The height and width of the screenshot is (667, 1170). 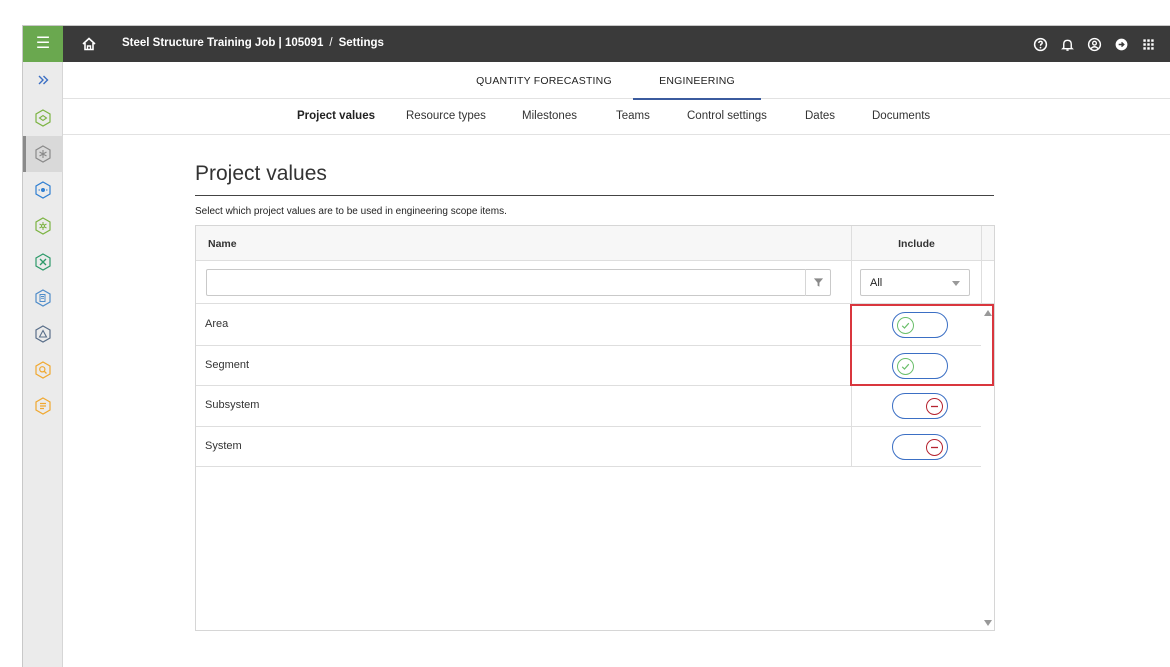 I want to click on network-hex-icon, so click(x=43, y=226).